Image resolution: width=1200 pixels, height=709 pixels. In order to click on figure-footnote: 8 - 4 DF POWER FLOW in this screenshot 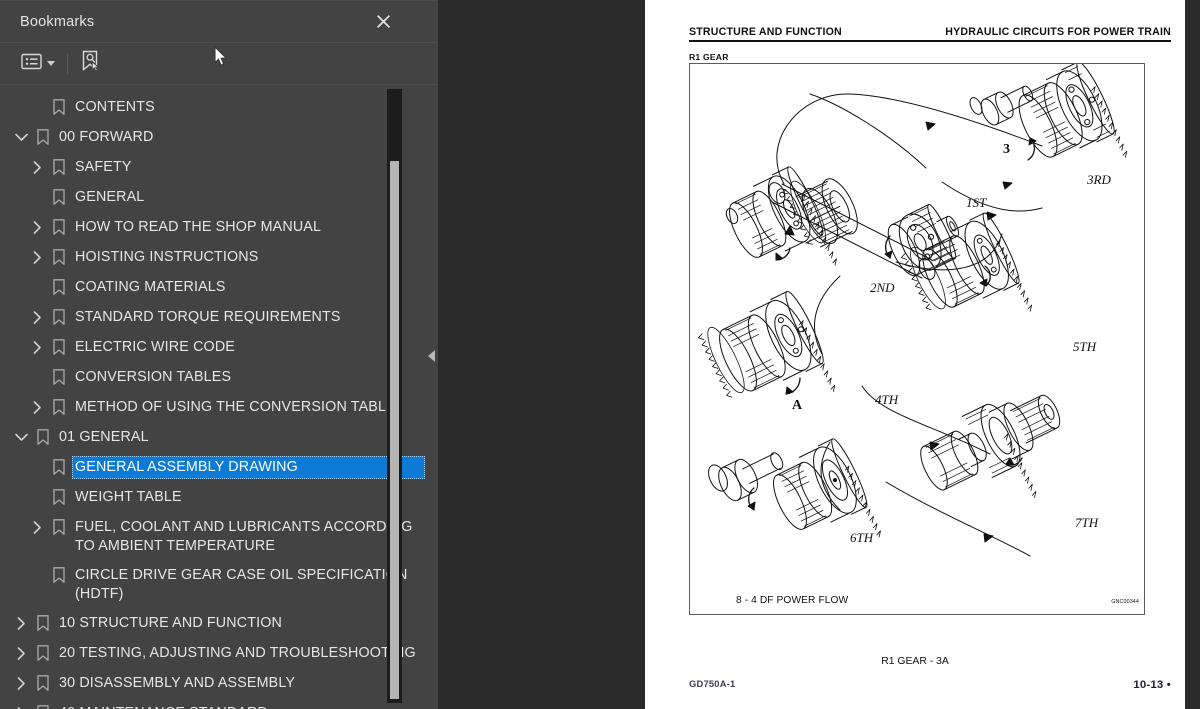, I will do `click(792, 600)`.